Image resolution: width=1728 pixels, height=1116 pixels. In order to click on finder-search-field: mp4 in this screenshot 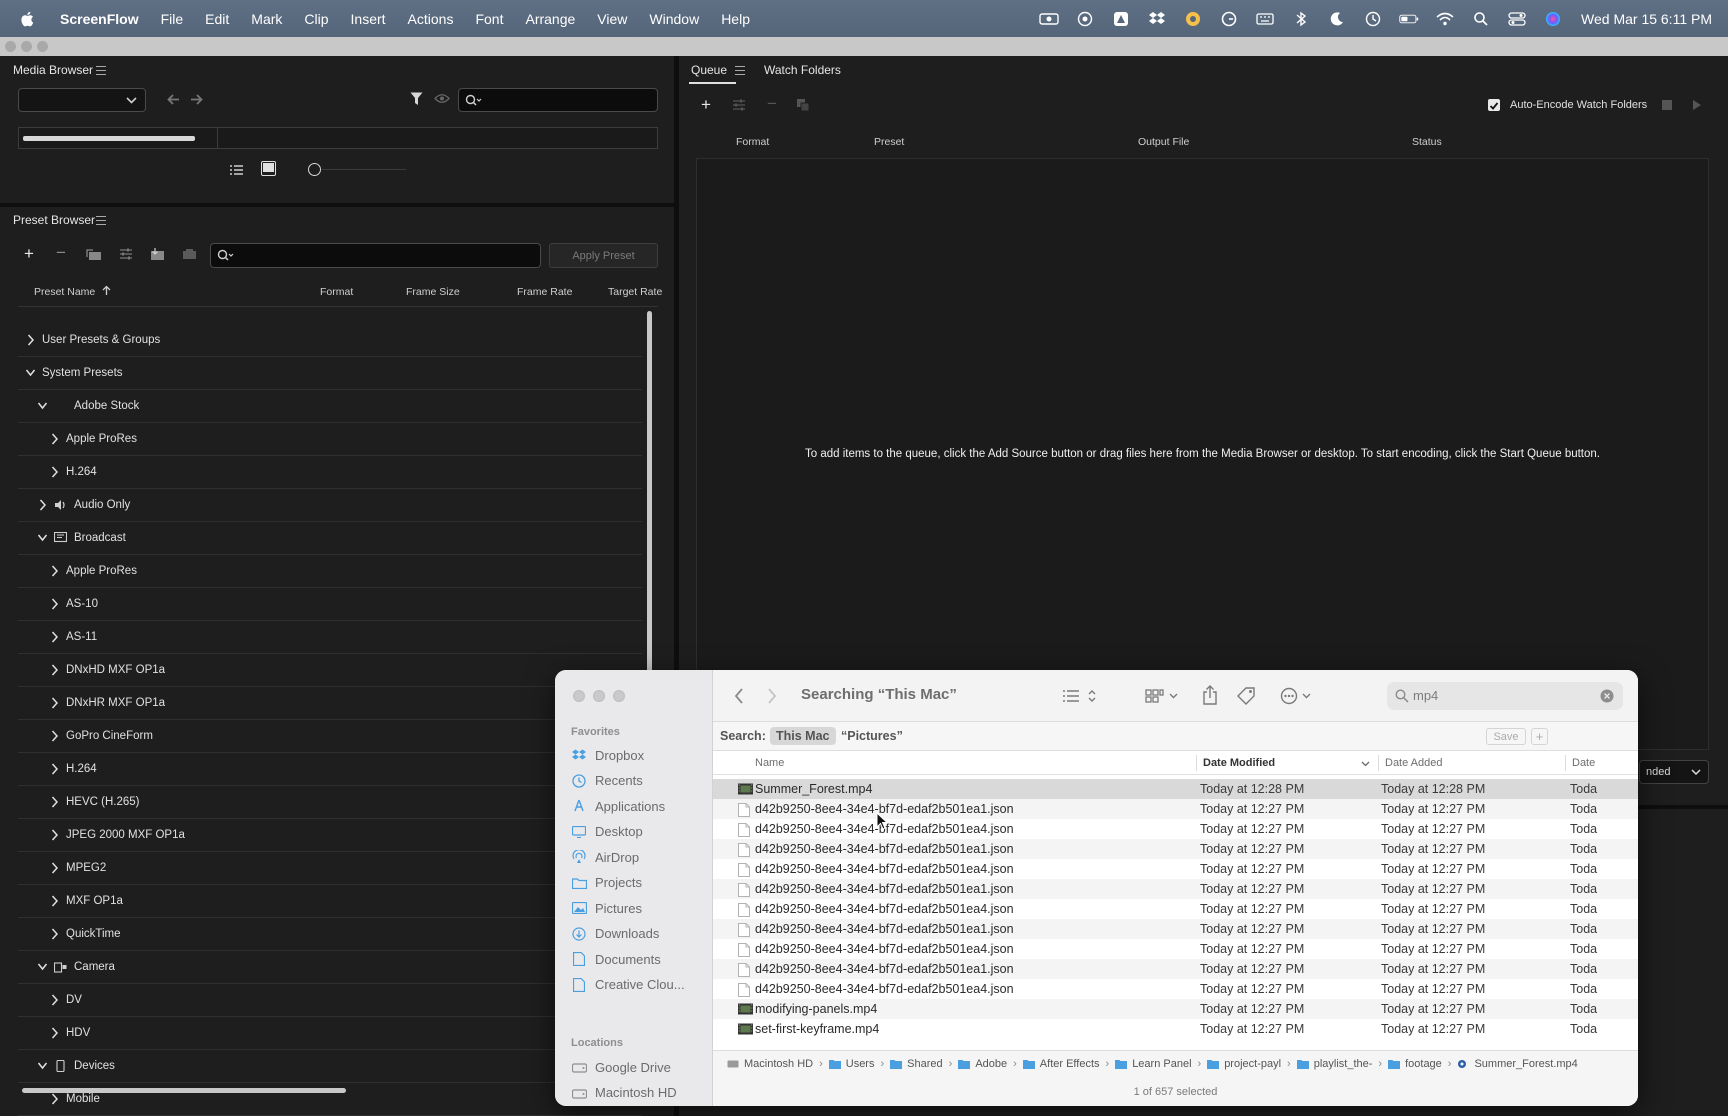, I will do `click(1505, 696)`.